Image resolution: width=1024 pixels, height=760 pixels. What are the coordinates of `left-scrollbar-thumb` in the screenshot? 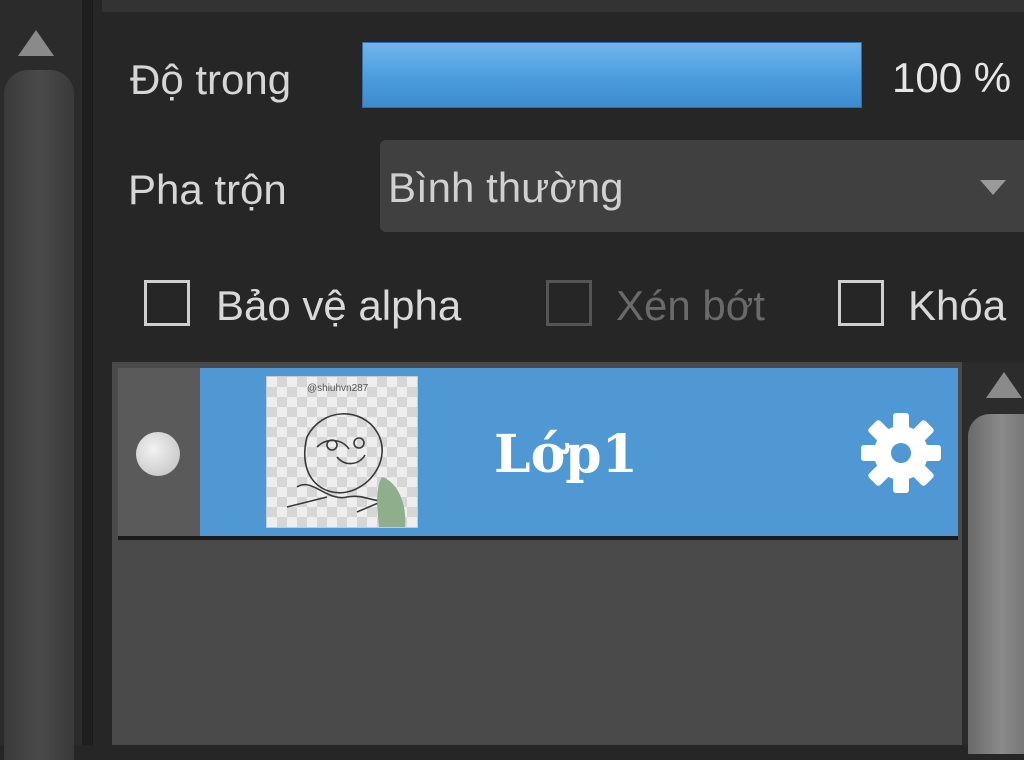 It's located at (39, 415).